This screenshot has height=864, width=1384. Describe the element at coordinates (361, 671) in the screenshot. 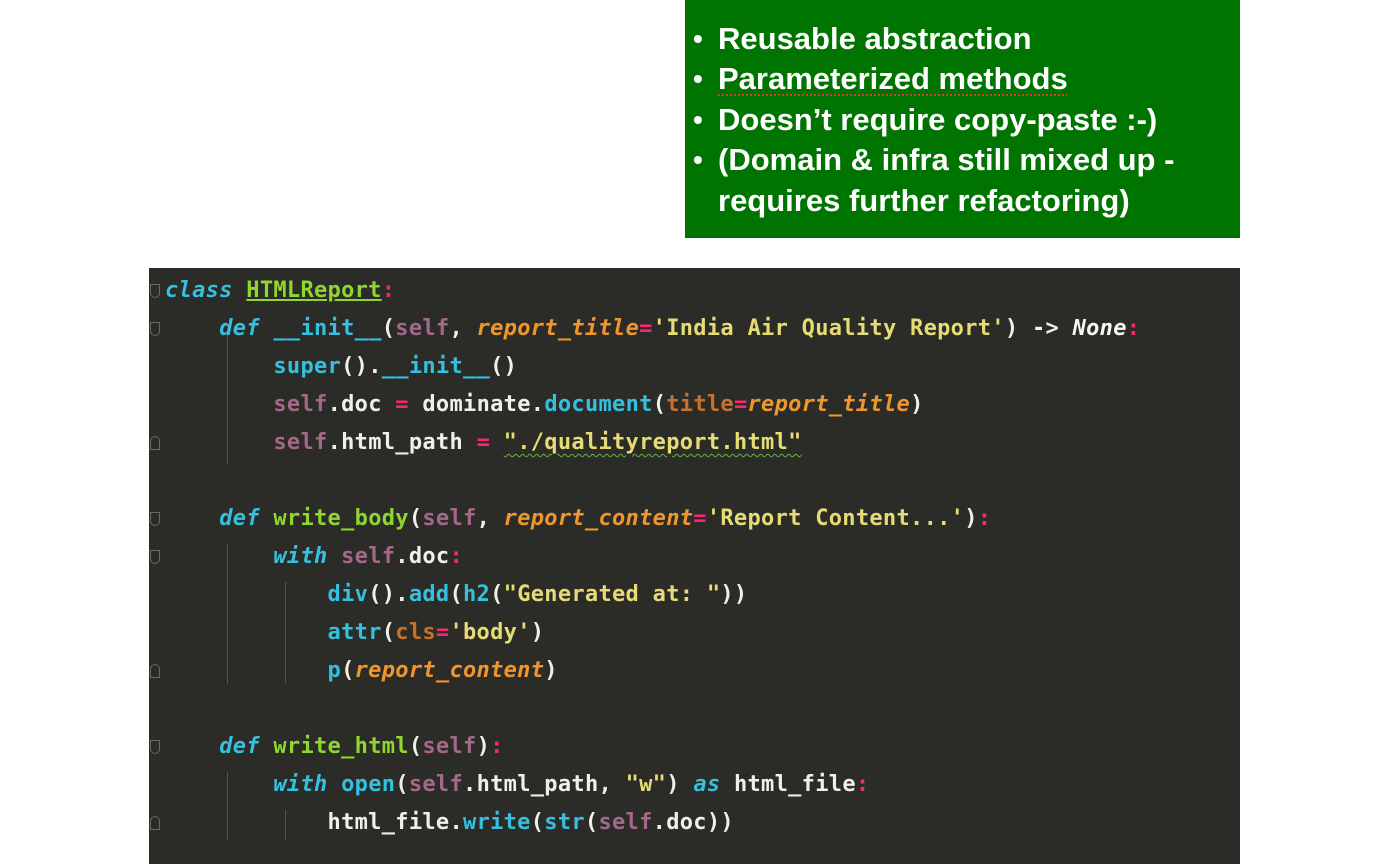

I see `code-line: p(report_content)` at that location.